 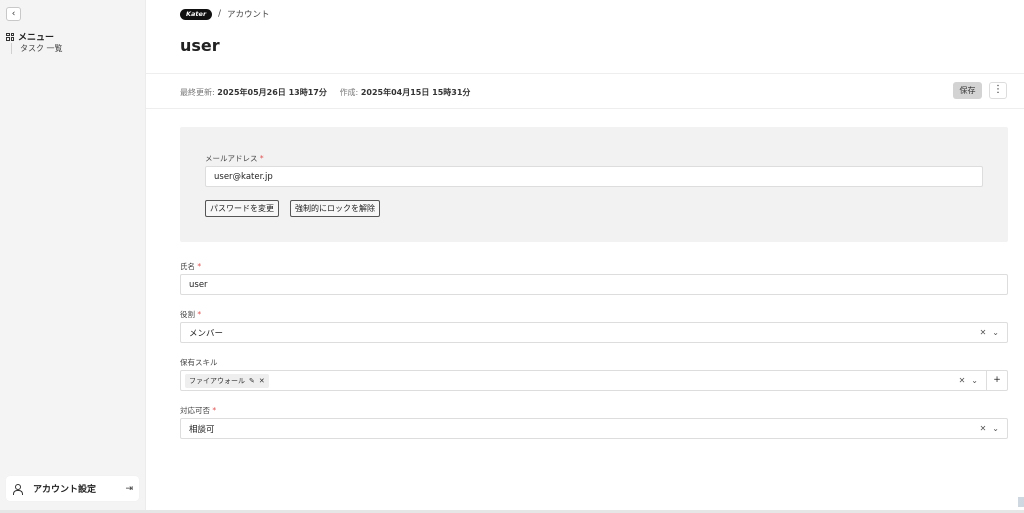 What do you see at coordinates (248, 15) in the screenshot?
I see `breadcrumb-current: アカウント` at bounding box center [248, 15].